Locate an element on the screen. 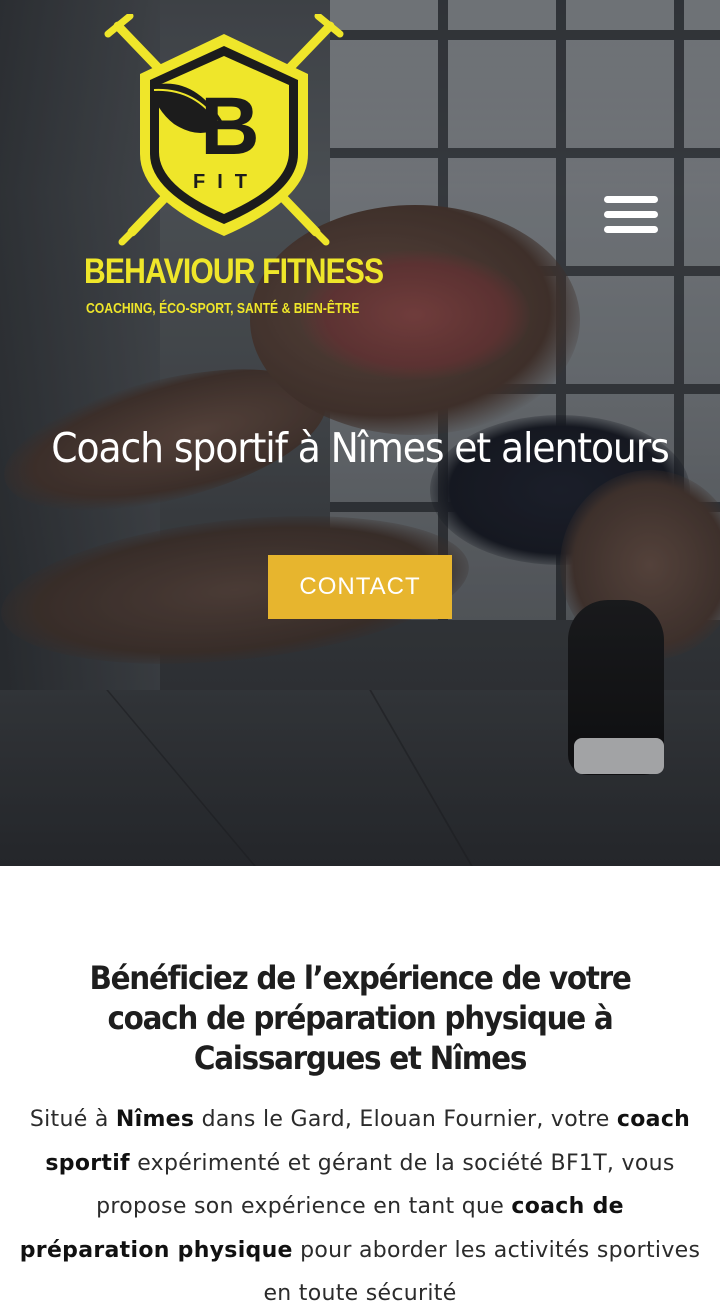 Image resolution: width=720 pixels, height=1316 pixels. svg-text: B is located at coordinates (229, 126).